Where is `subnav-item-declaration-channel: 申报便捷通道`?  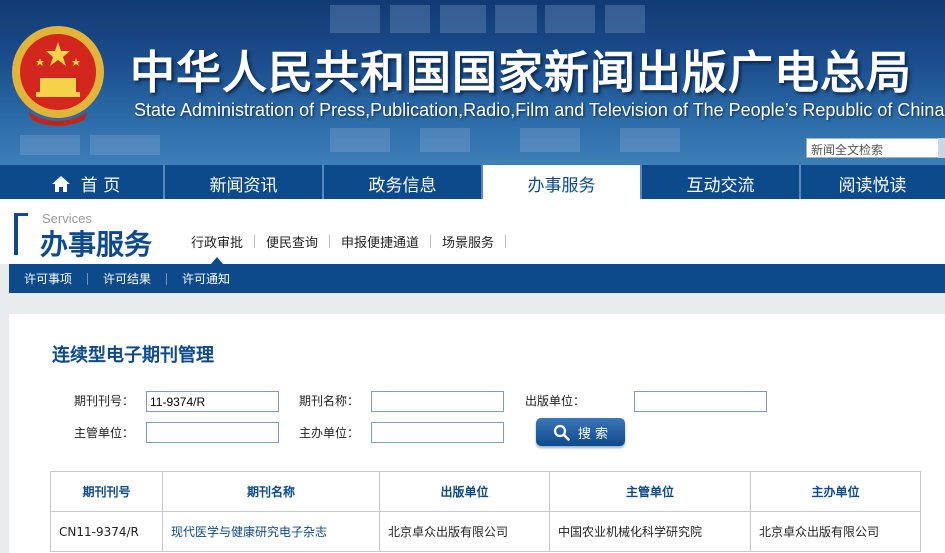 subnav-item-declaration-channel: 申报便捷通道 is located at coordinates (380, 241).